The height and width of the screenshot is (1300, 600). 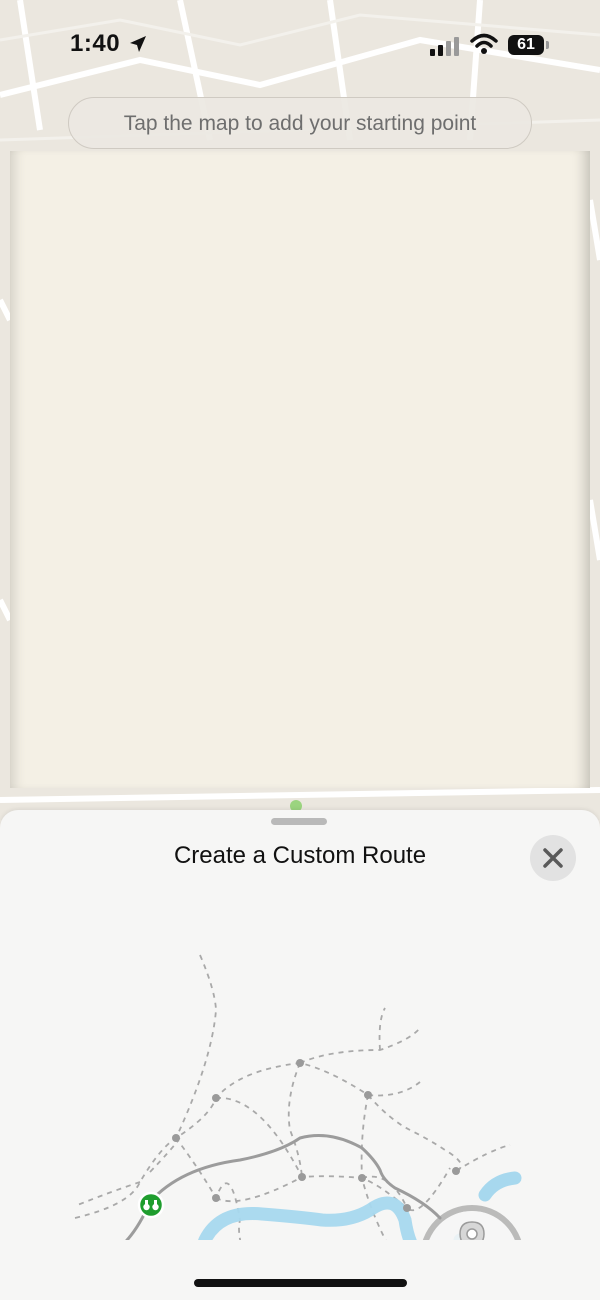 I want to click on home-indicator, so click(x=300, y=1283).